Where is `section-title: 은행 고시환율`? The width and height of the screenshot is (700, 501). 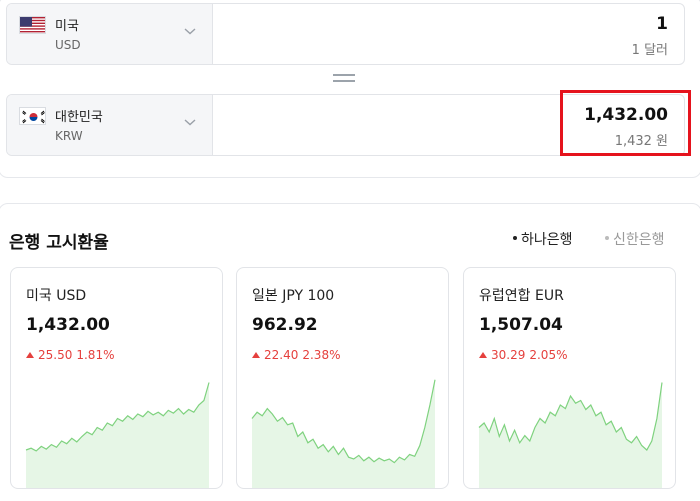 section-title: 은행 고시환율 is located at coordinates (59, 243).